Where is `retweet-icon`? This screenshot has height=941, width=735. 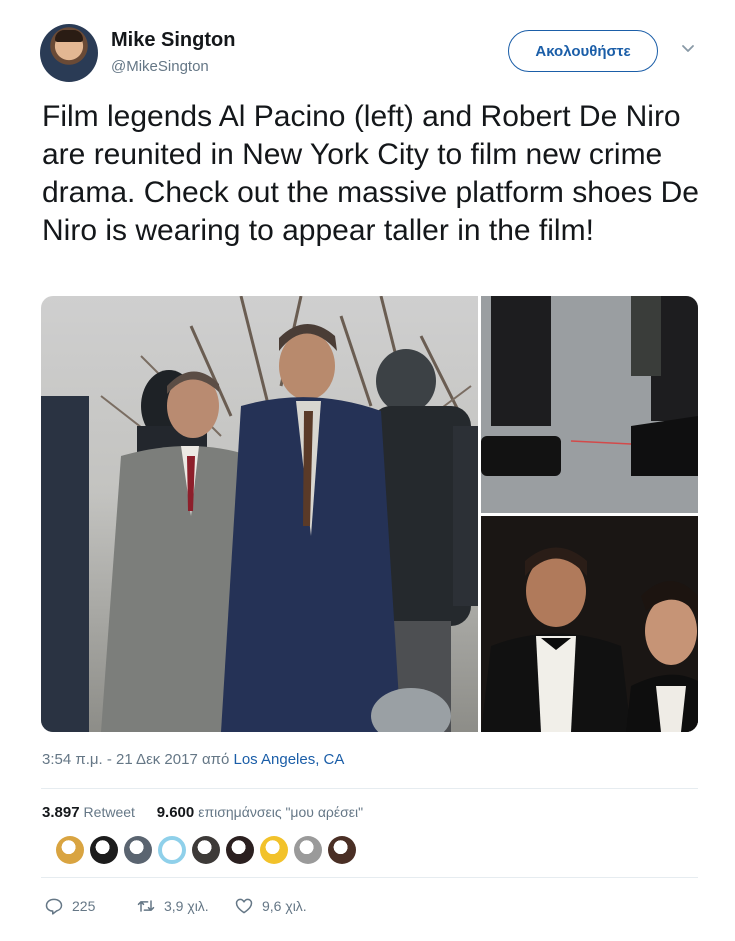
retweet-icon is located at coordinates (146, 906).